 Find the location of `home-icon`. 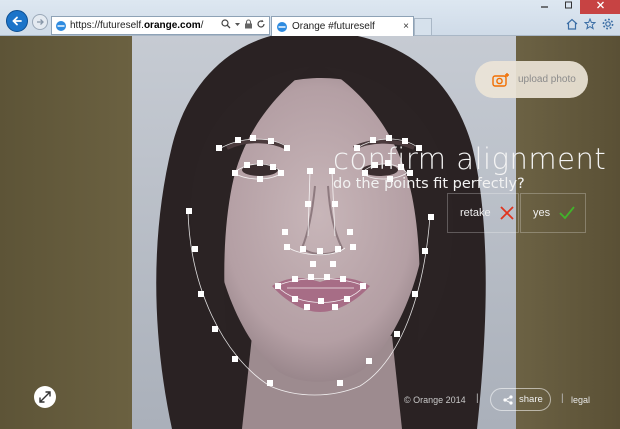

home-icon is located at coordinates (572, 24).